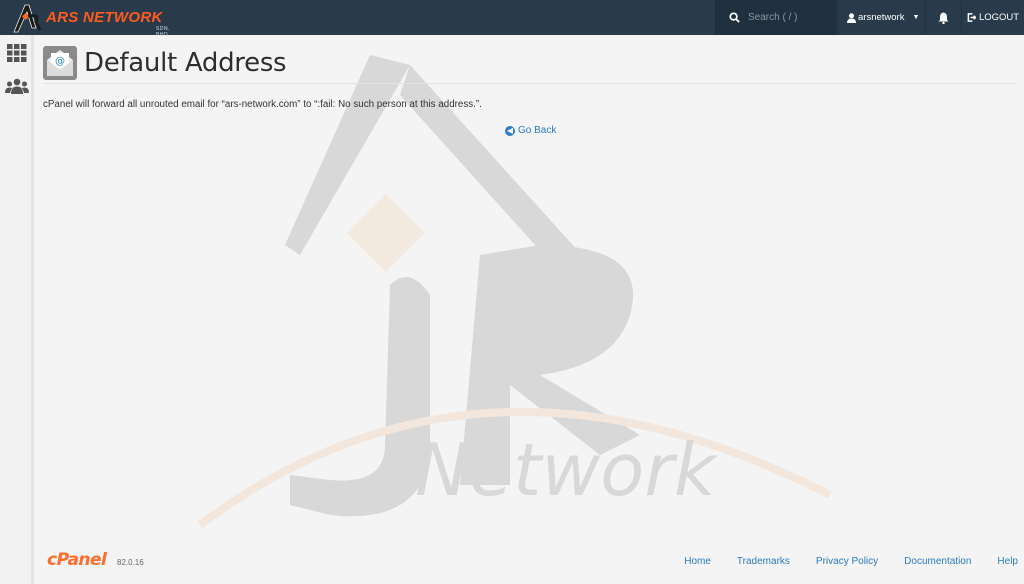  Describe the element at coordinates (697, 561) in the screenshot. I see `footer-link-home: Home` at that location.